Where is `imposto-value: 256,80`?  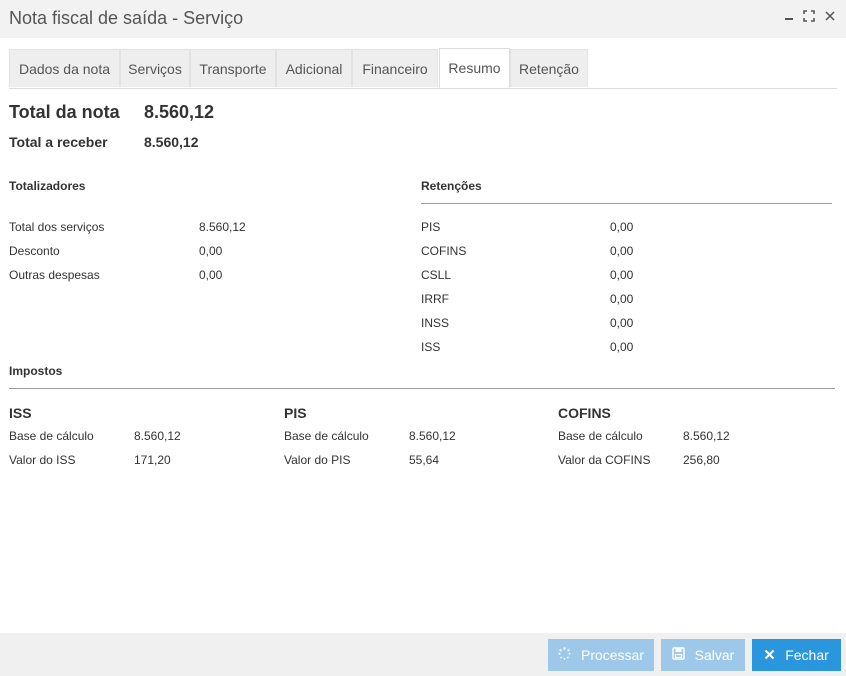
imposto-value: 256,80 is located at coordinates (701, 460).